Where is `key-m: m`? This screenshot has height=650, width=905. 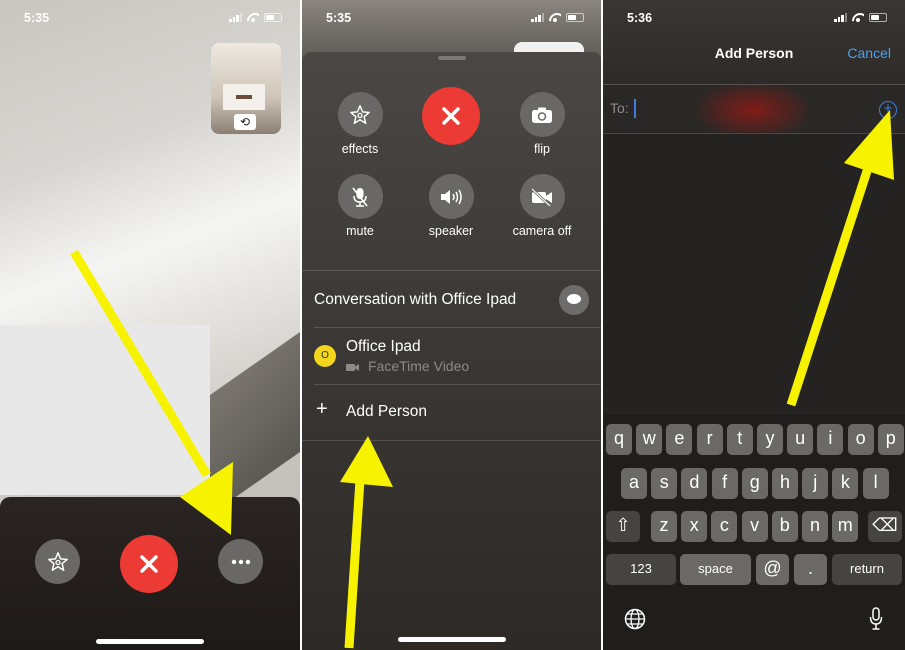
key-m: m is located at coordinates (845, 526).